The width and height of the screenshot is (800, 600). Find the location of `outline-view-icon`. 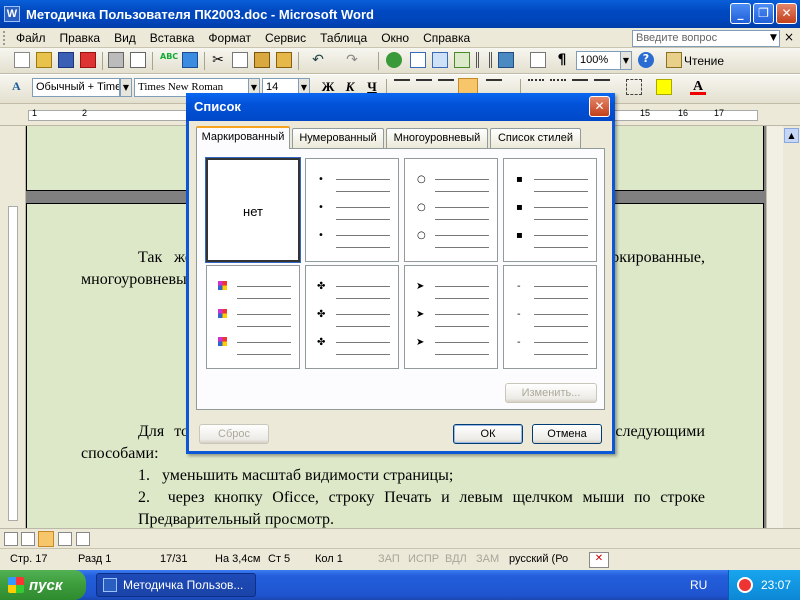

outline-view-icon is located at coordinates (65, 539).